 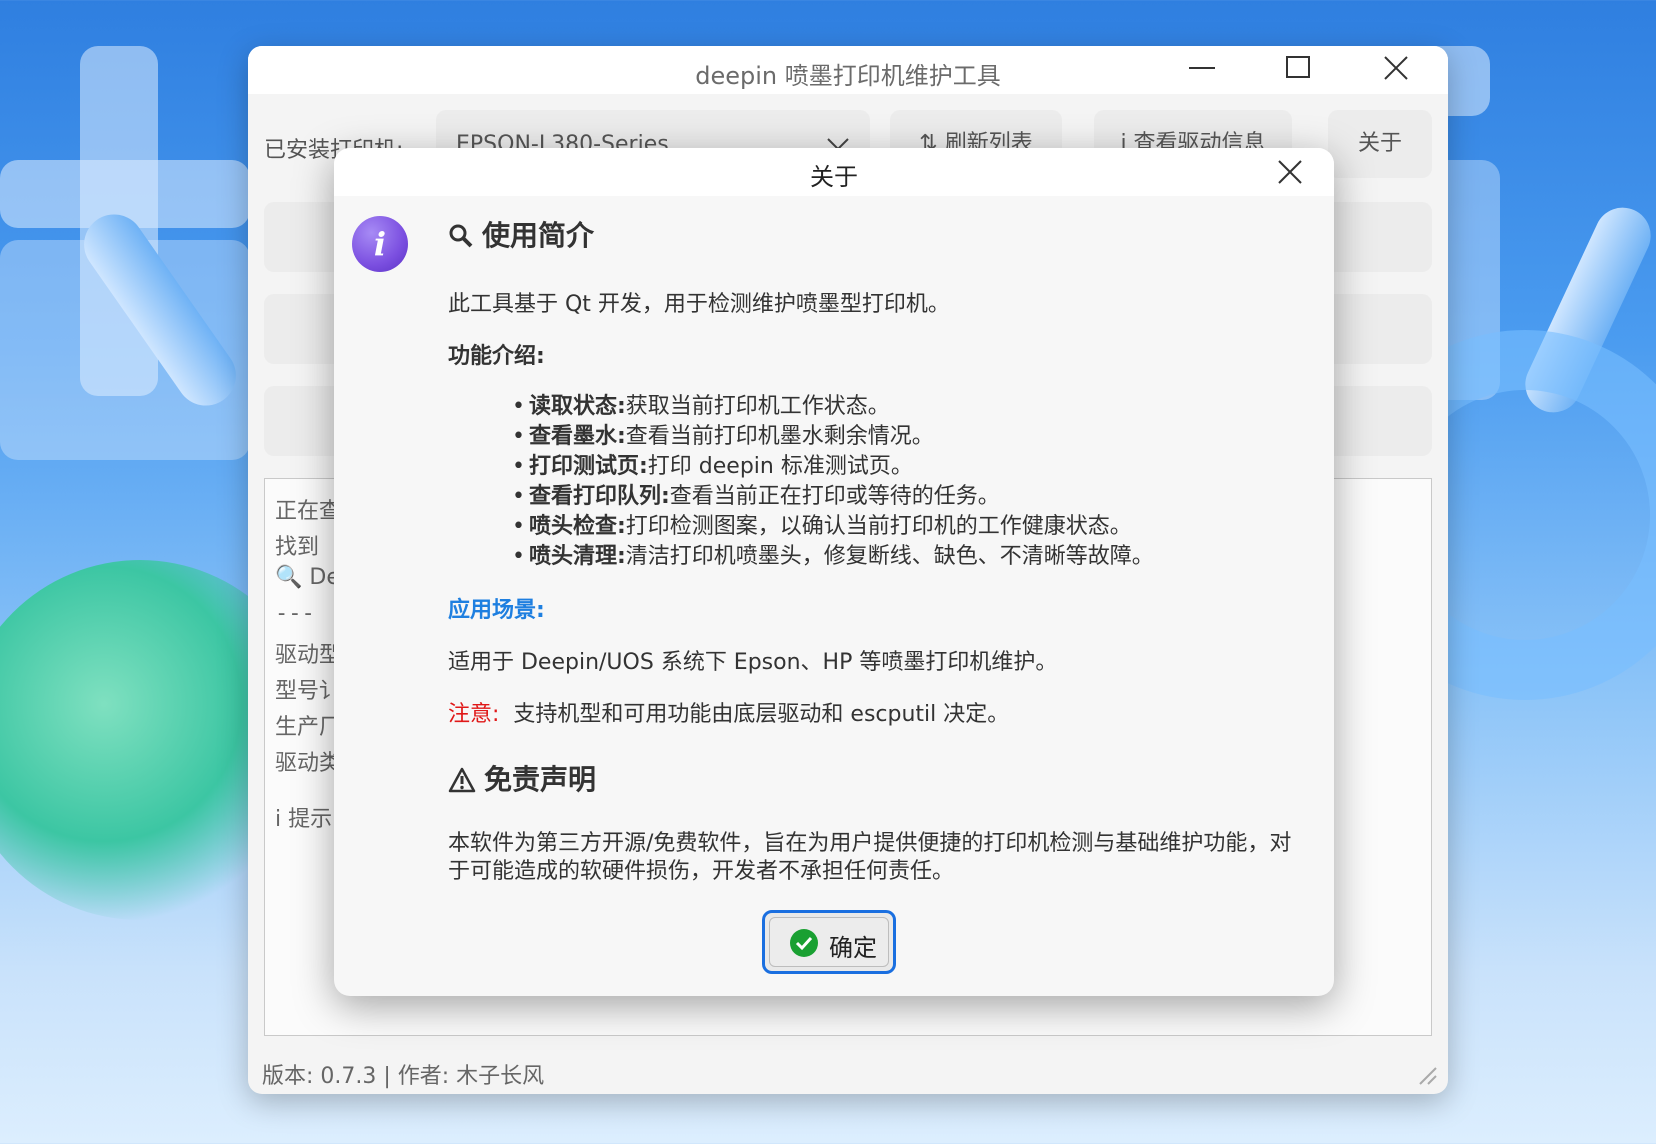 What do you see at coordinates (1298, 67) in the screenshot?
I see `maximize-icon` at bounding box center [1298, 67].